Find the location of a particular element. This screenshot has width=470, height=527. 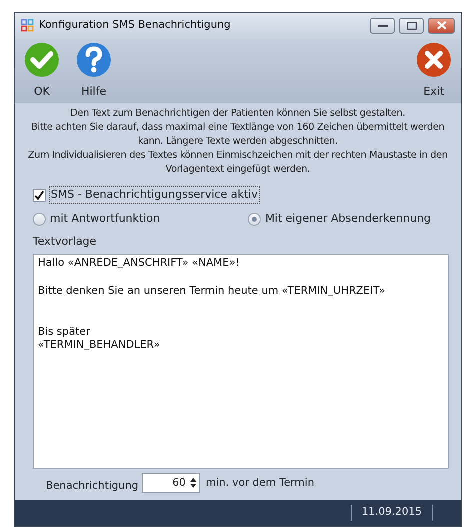

field-label: Textvorlage is located at coordinates (65, 242).